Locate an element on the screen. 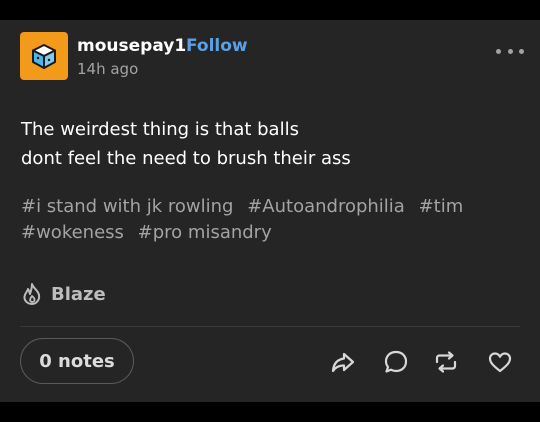  reblog-icon is located at coordinates (446, 362).